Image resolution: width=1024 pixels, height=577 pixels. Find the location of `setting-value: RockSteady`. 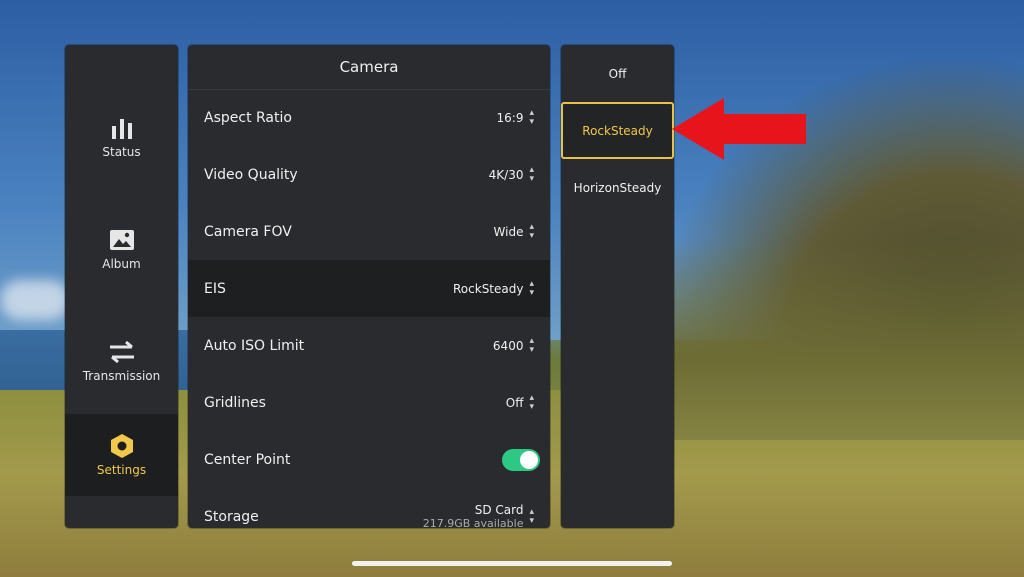

setting-value: RockSteady is located at coordinates (488, 288).